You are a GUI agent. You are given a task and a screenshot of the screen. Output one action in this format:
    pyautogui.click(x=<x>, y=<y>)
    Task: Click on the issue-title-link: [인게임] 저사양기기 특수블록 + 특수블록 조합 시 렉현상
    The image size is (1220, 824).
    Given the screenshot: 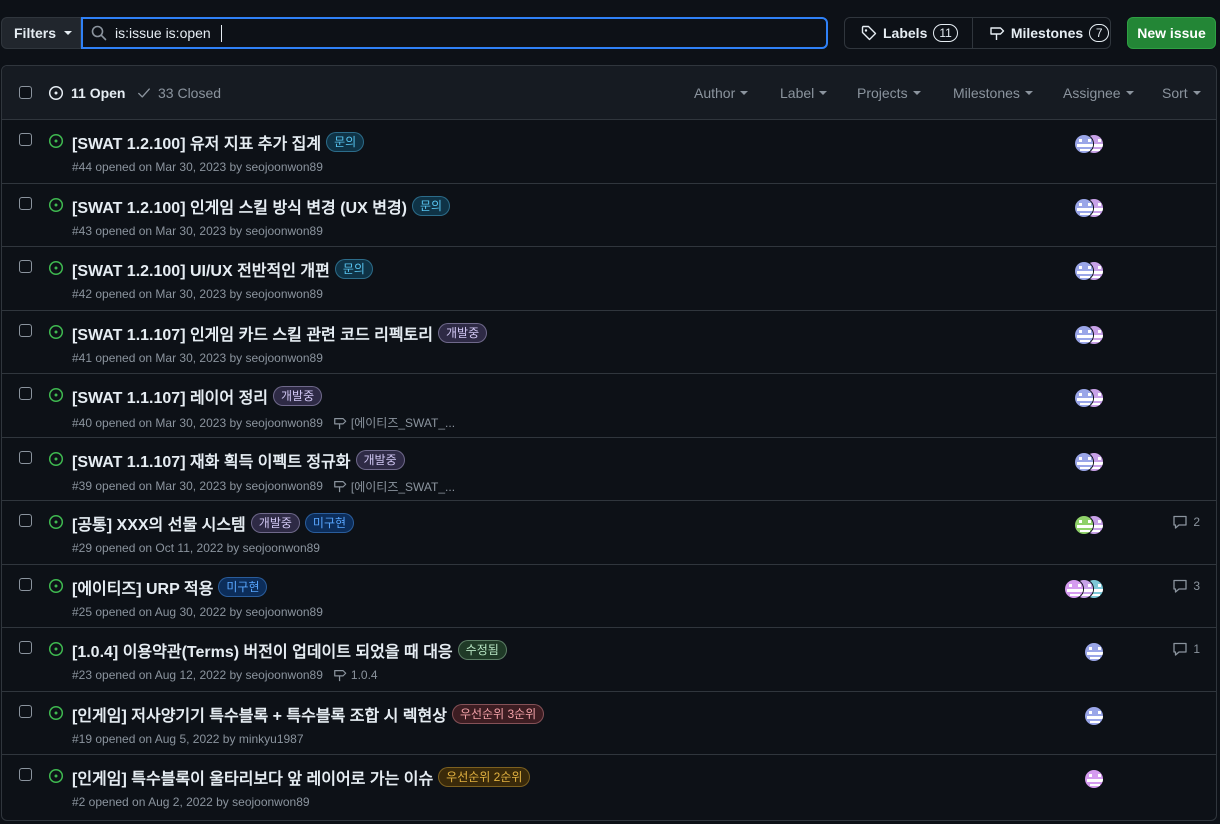 What is the action you would take?
    pyautogui.click(x=259, y=714)
    